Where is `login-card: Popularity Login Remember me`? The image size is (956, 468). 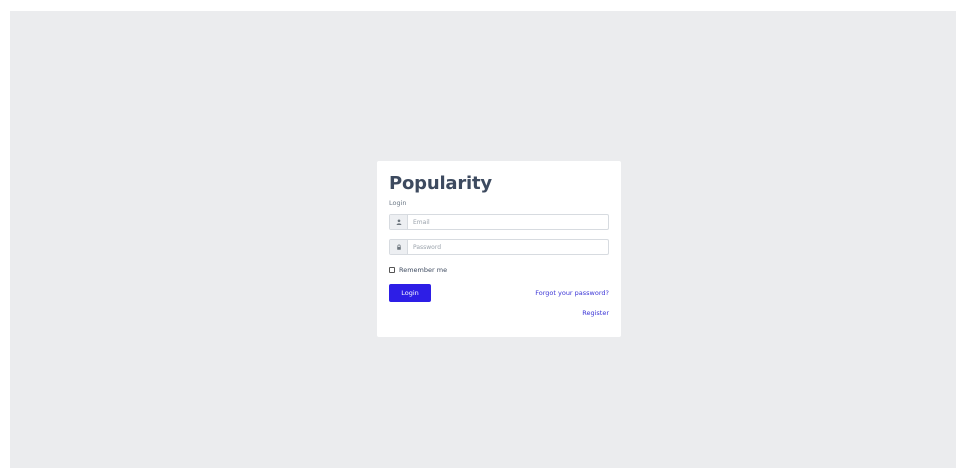 login-card: Popularity Login Remember me is located at coordinates (499, 249).